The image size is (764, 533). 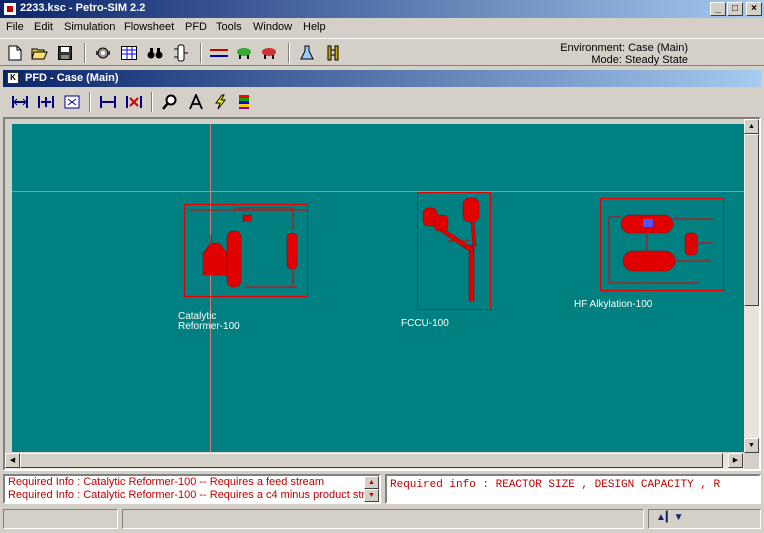 I want to click on menu-pfd: PFD, so click(x=196, y=27).